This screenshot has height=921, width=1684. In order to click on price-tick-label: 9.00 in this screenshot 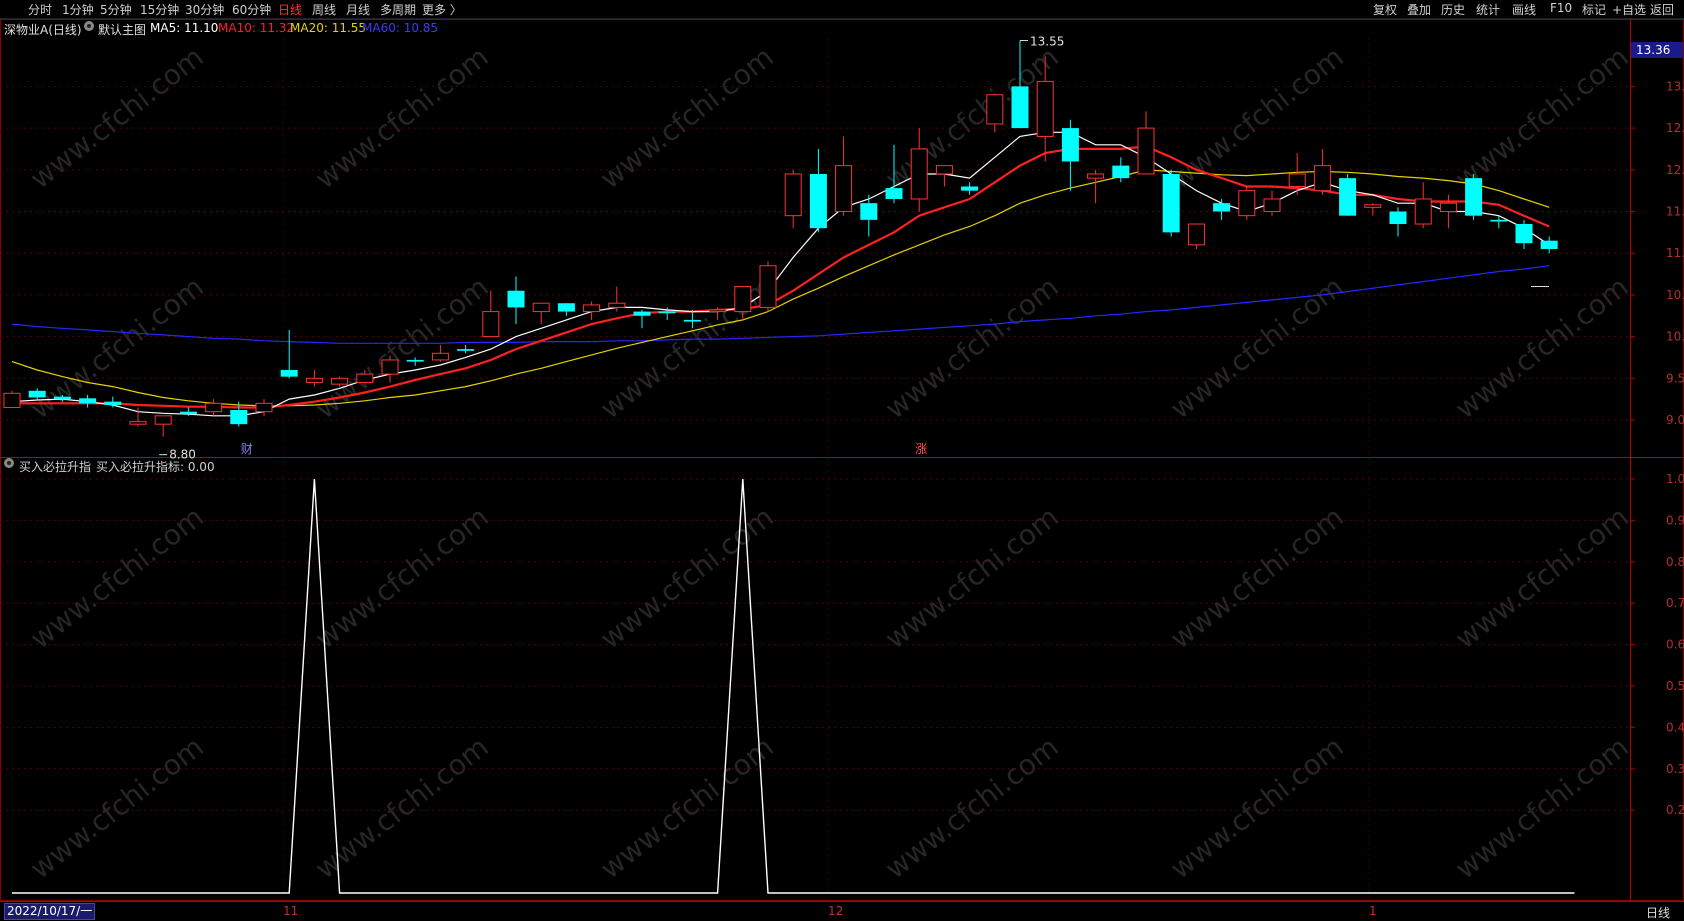, I will do `click(1675, 420)`.